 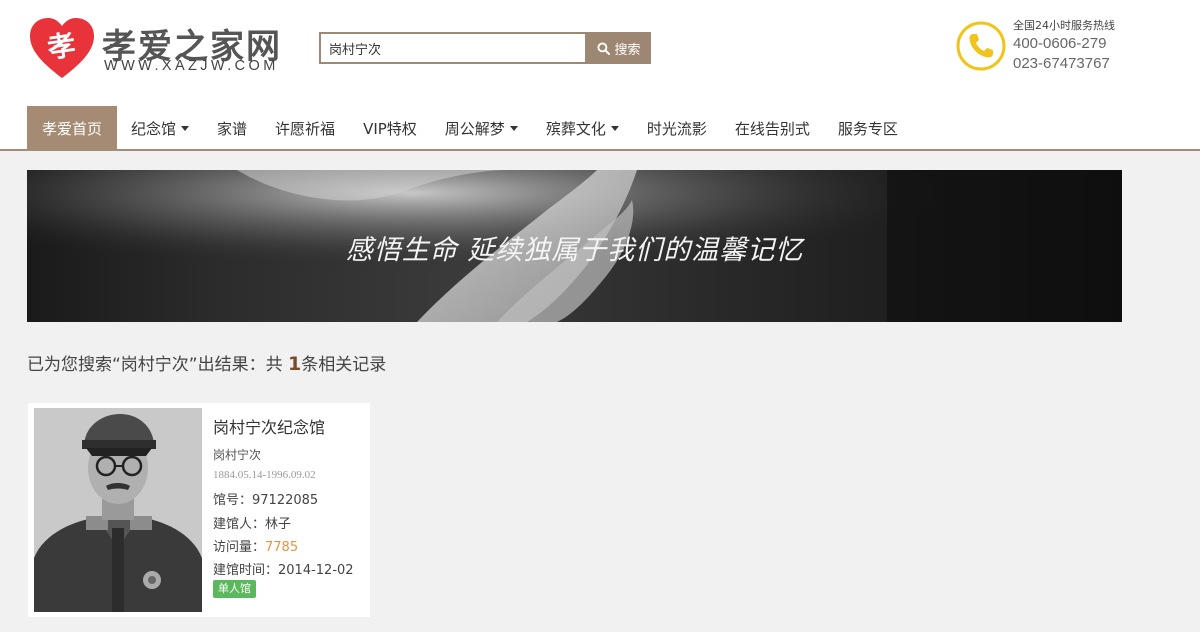 What do you see at coordinates (575, 128) in the screenshot?
I see `nav-item-label: 殡葬文化` at bounding box center [575, 128].